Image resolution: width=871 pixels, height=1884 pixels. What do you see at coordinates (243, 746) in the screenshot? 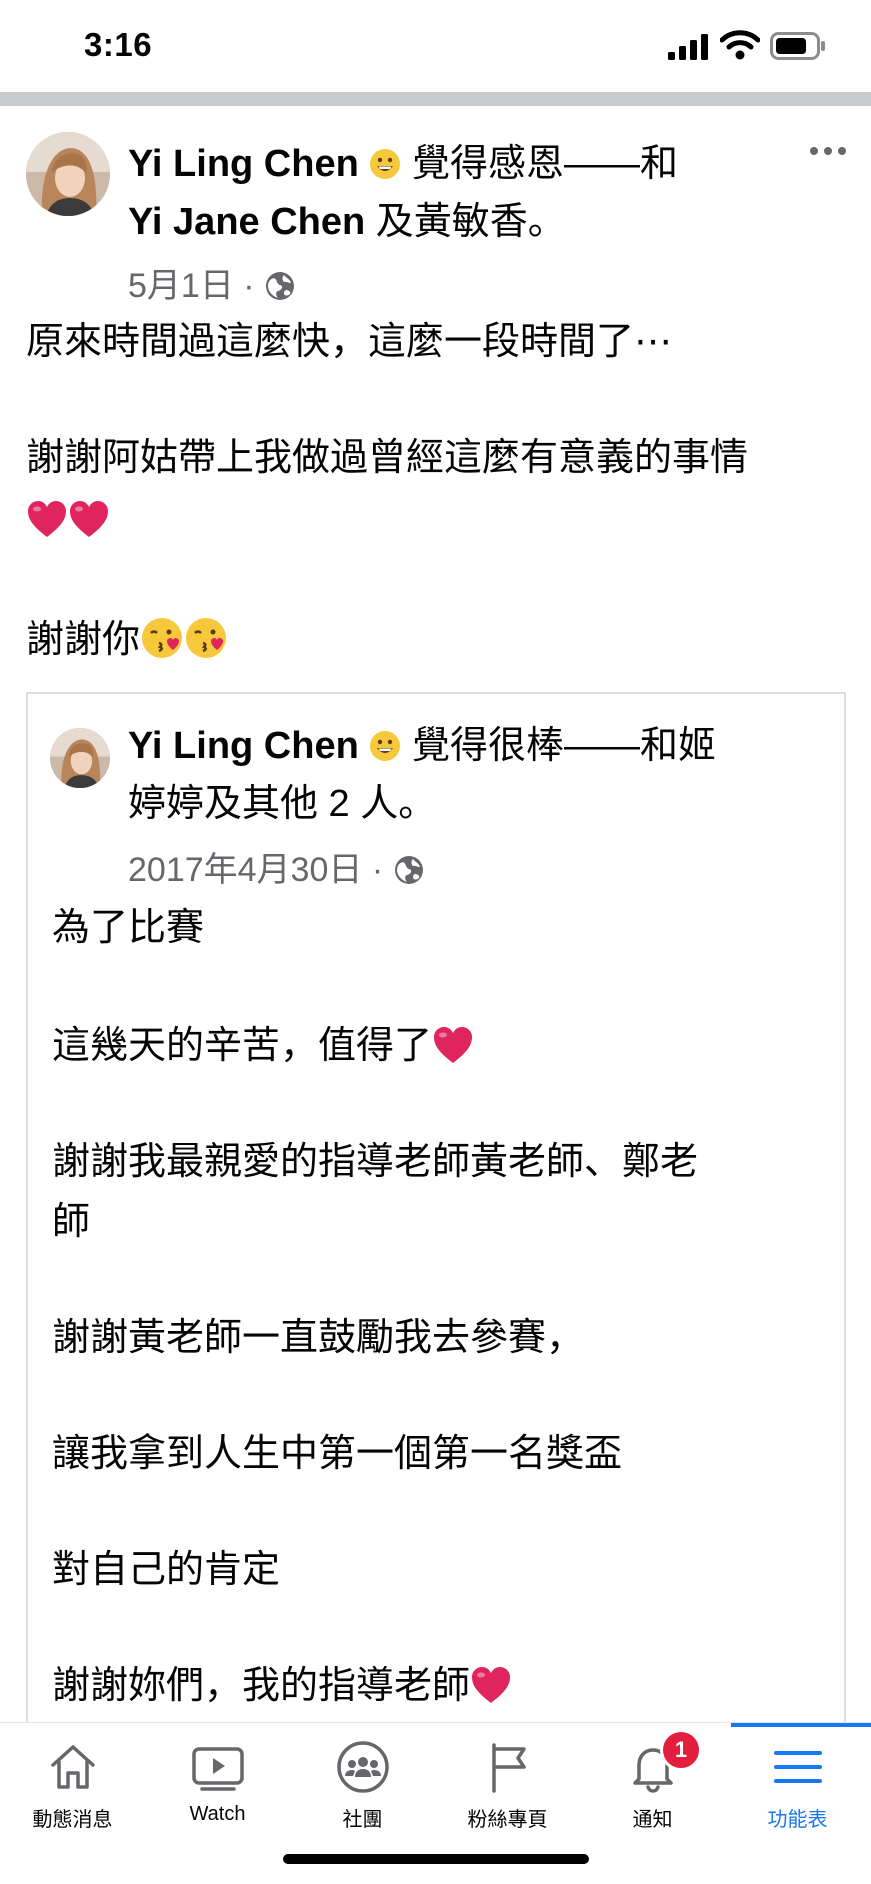
I see `shared-author-name-link: Yi Ling Chen` at bounding box center [243, 746].